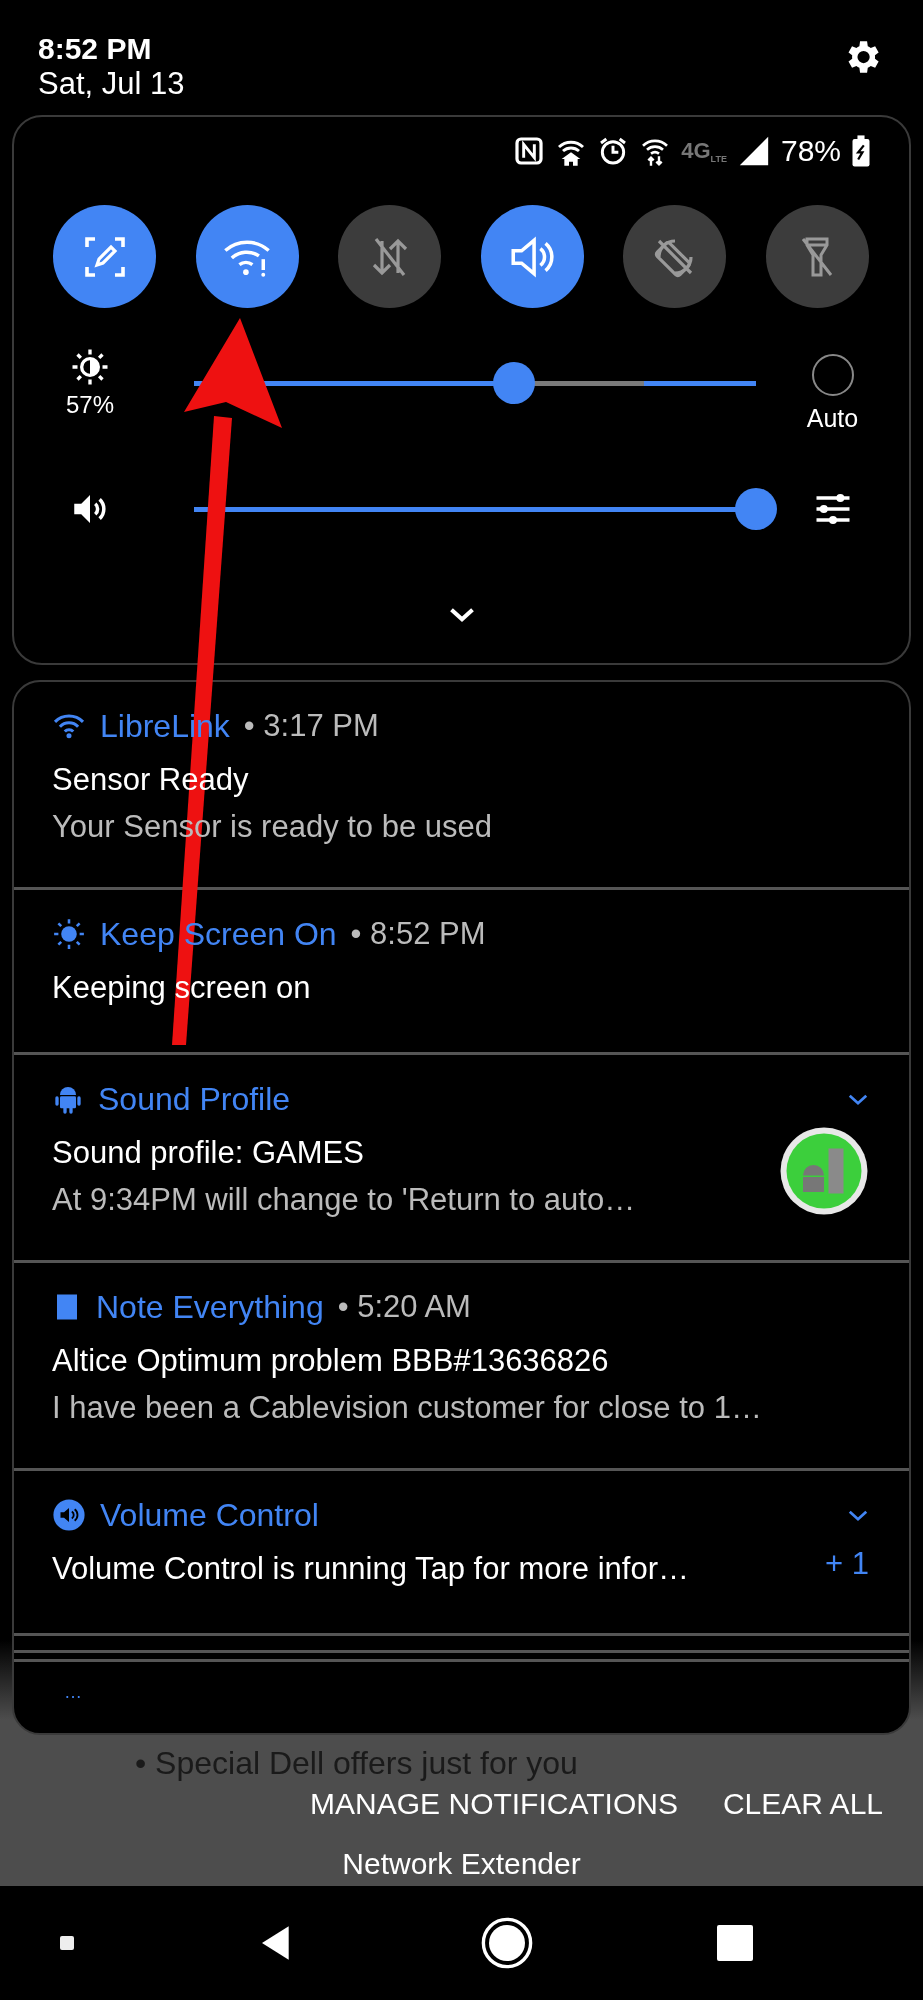  What do you see at coordinates (832, 393) in the screenshot?
I see `auto-brightness-toggle: Auto` at bounding box center [832, 393].